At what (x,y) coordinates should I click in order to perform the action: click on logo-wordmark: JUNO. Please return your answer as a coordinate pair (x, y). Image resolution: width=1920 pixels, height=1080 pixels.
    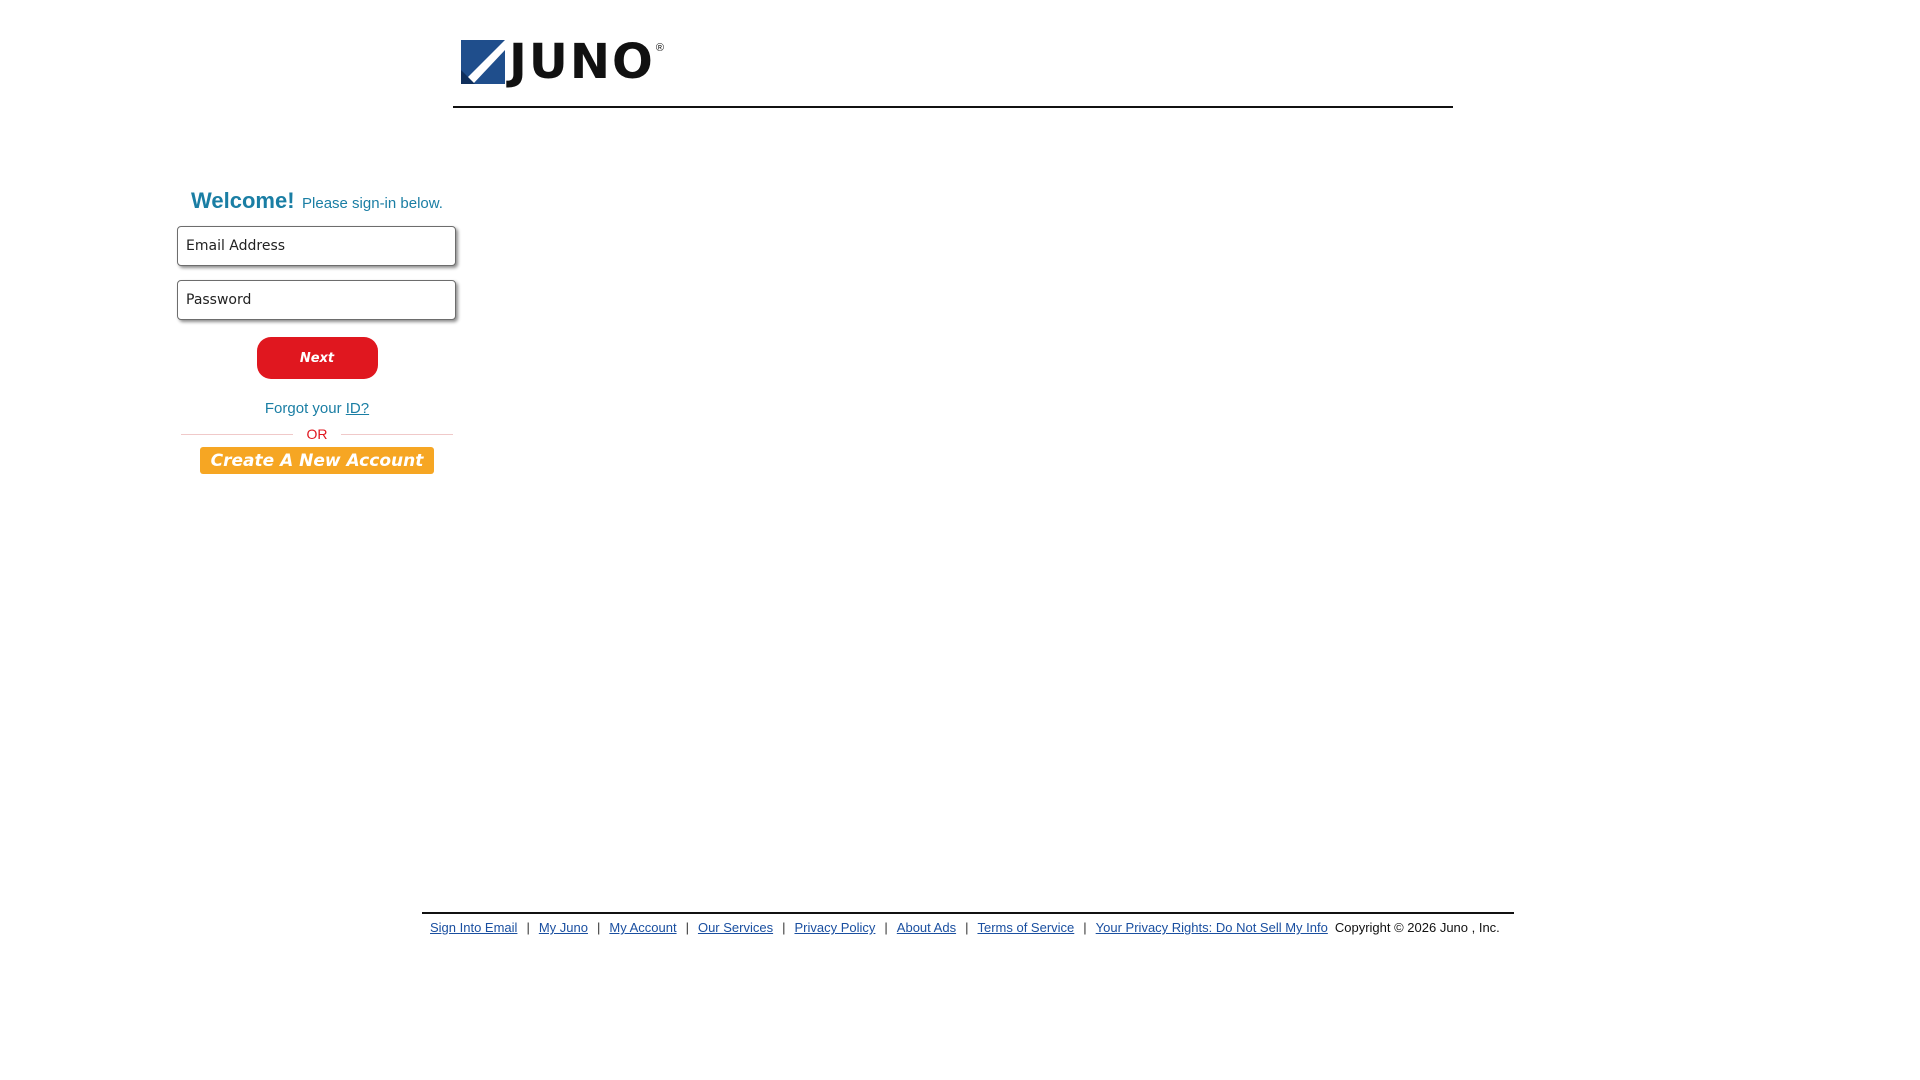
    Looking at the image, I should click on (582, 62).